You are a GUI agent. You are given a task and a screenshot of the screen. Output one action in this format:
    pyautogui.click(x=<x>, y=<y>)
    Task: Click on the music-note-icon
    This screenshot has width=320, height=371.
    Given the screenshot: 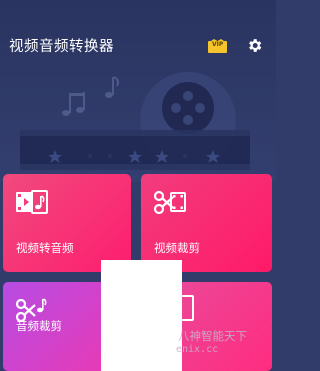 What is the action you would take?
    pyautogui.click(x=73, y=104)
    